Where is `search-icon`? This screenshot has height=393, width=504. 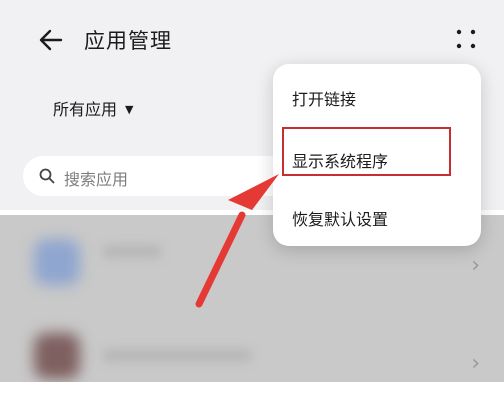 search-icon is located at coordinates (47, 176).